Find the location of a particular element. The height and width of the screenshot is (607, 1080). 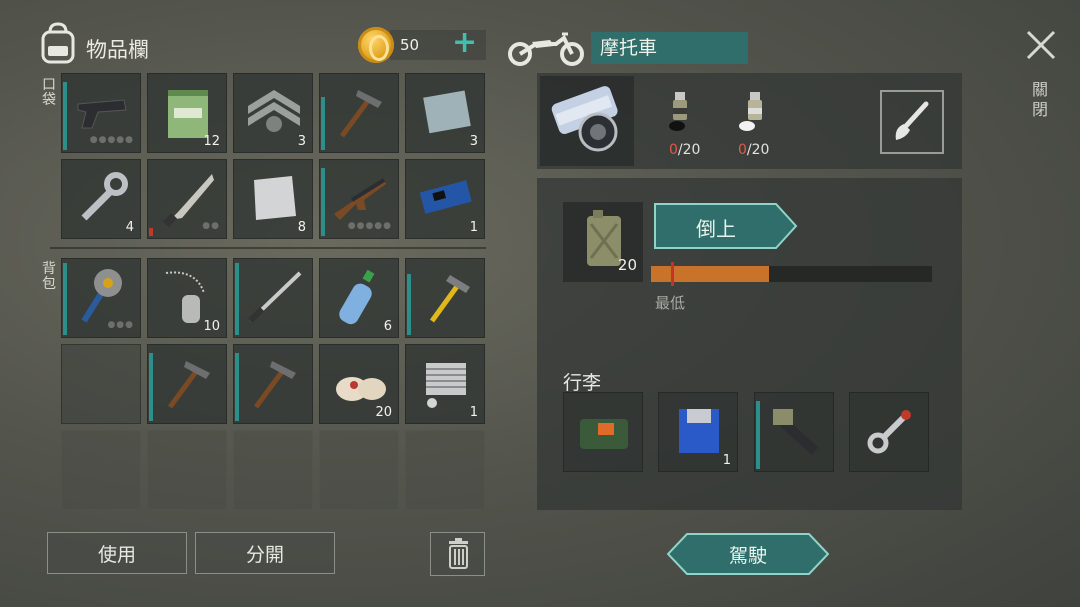

circuit-board-icon is located at coordinates (445, 197).